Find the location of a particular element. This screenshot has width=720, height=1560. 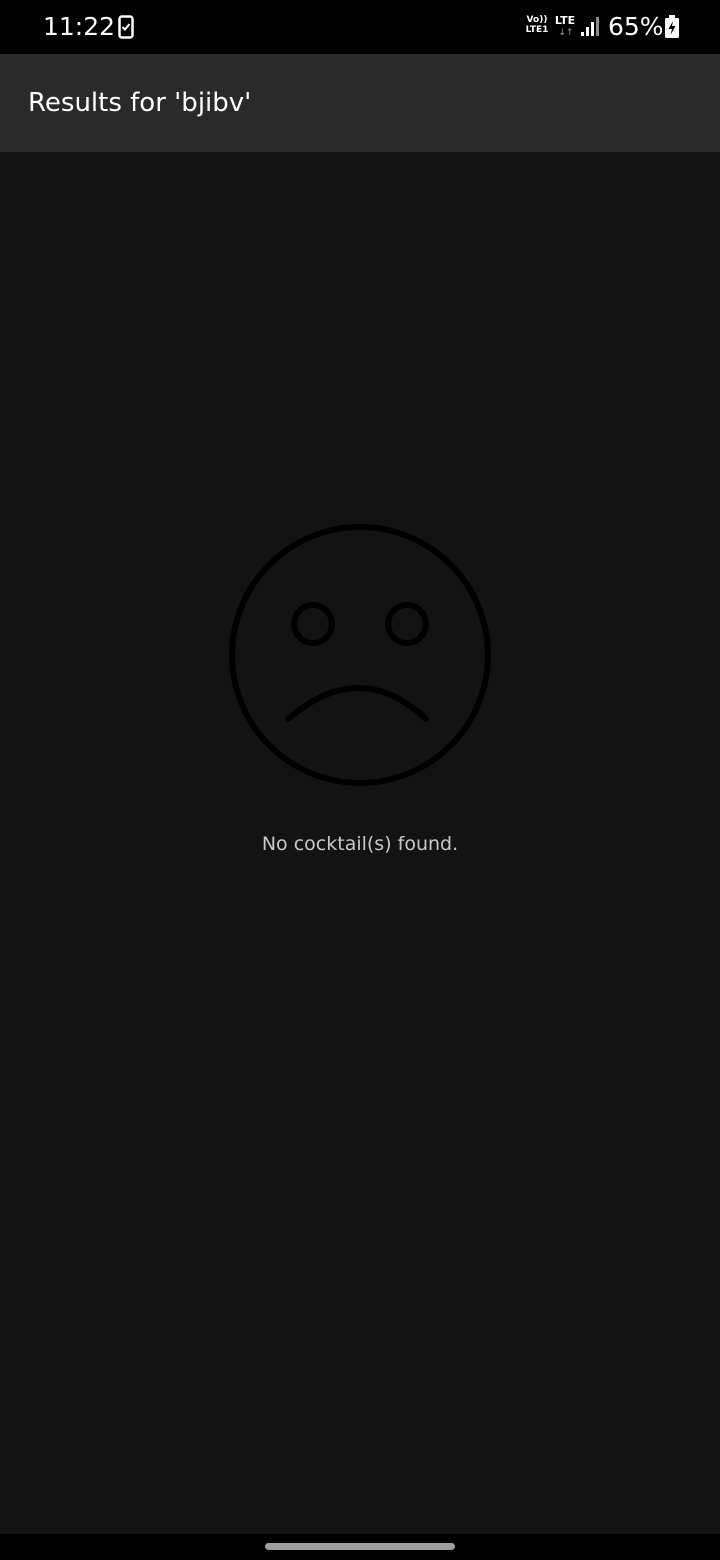

empty-message: No cocktail(s) found. is located at coordinates (360, 844).